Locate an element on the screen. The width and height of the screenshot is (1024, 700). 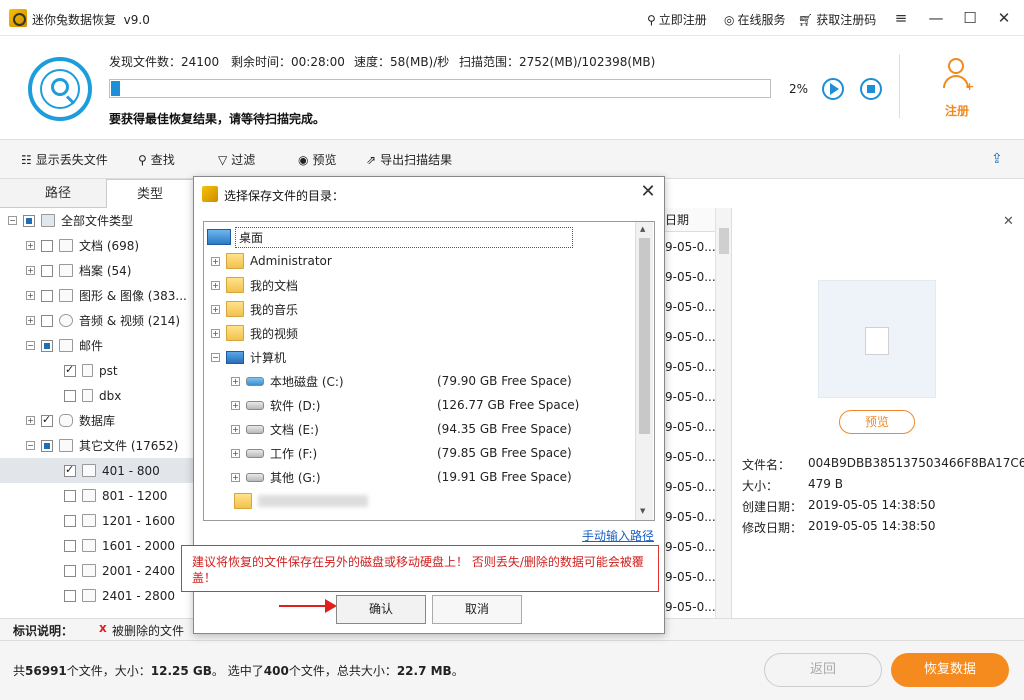
tree-item: 801 - 1200 is located at coordinates (96, 495).